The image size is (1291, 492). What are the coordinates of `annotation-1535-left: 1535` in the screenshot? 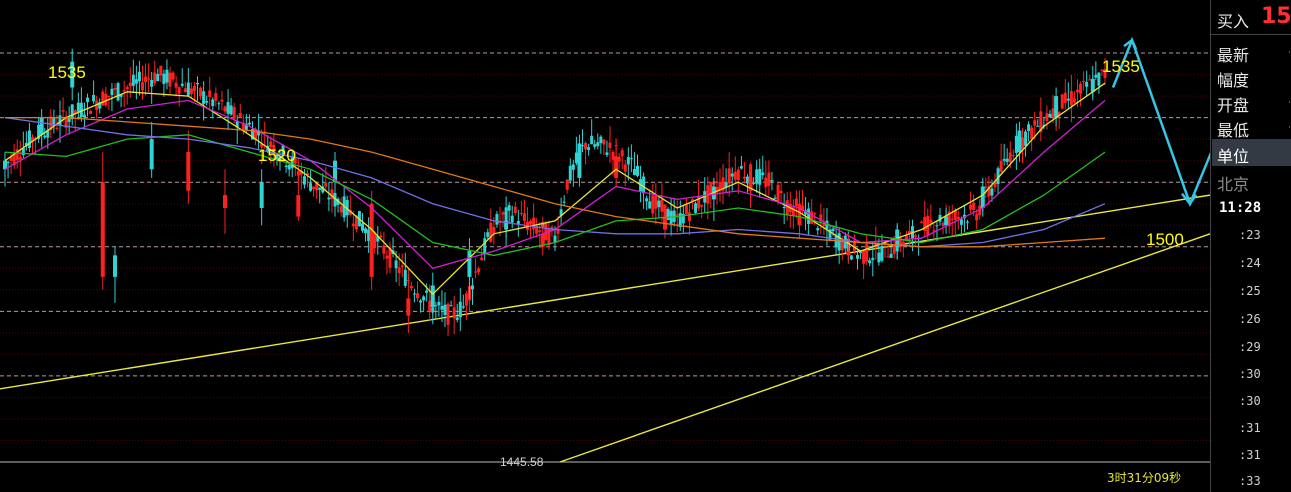 It's located at (67, 72).